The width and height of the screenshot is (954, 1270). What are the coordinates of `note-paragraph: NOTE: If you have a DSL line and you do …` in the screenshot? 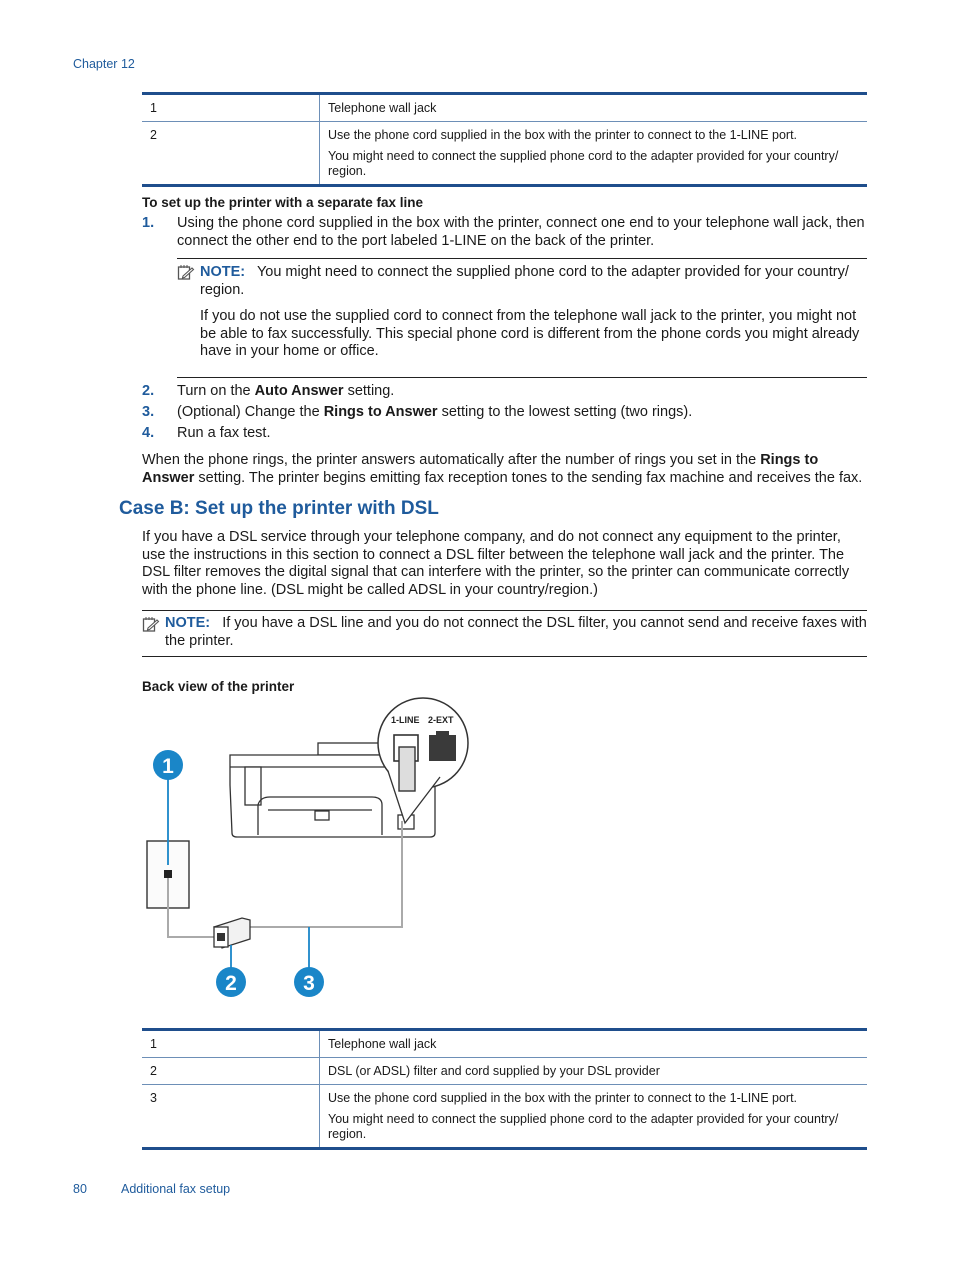 It's located at (516, 632).